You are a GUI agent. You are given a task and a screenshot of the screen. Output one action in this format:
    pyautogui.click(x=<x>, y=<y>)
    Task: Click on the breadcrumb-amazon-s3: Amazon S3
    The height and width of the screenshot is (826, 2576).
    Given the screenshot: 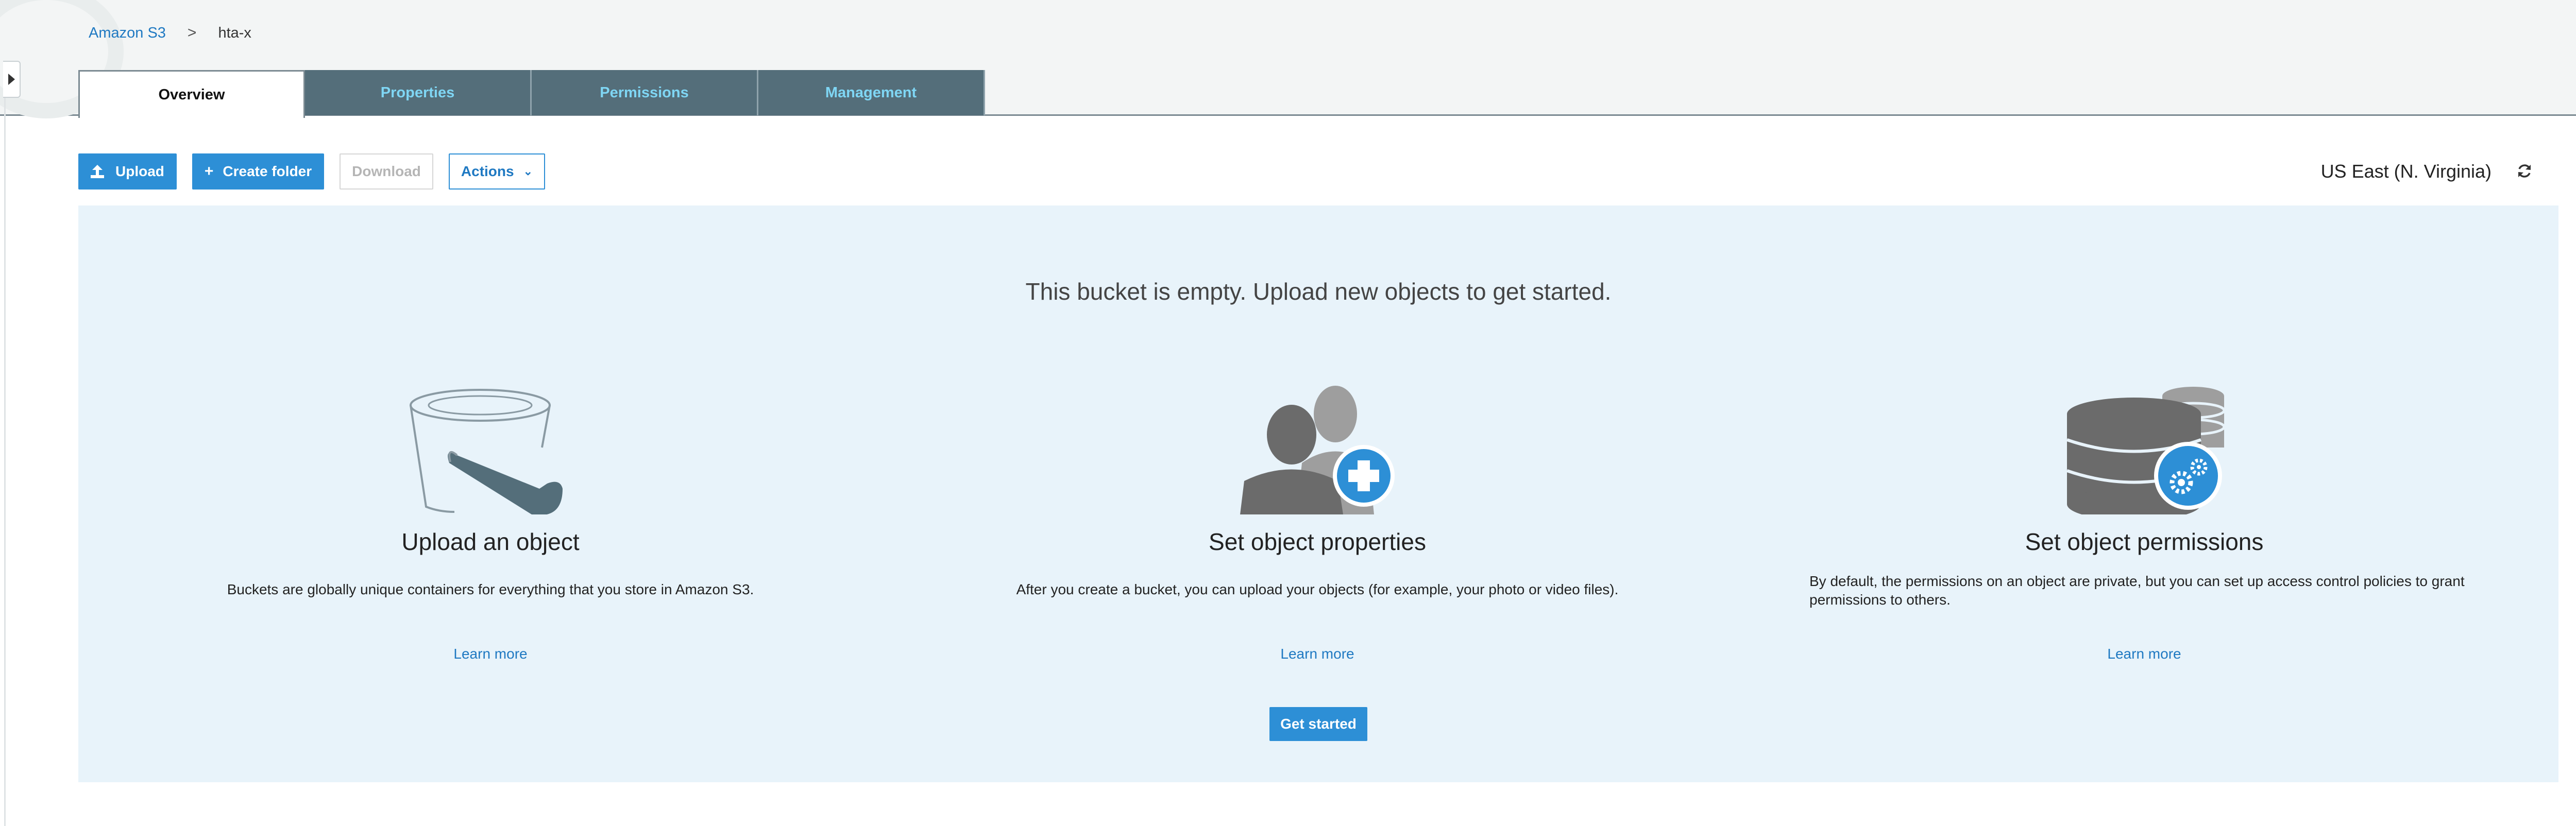 What is the action you would take?
    pyautogui.click(x=127, y=33)
    